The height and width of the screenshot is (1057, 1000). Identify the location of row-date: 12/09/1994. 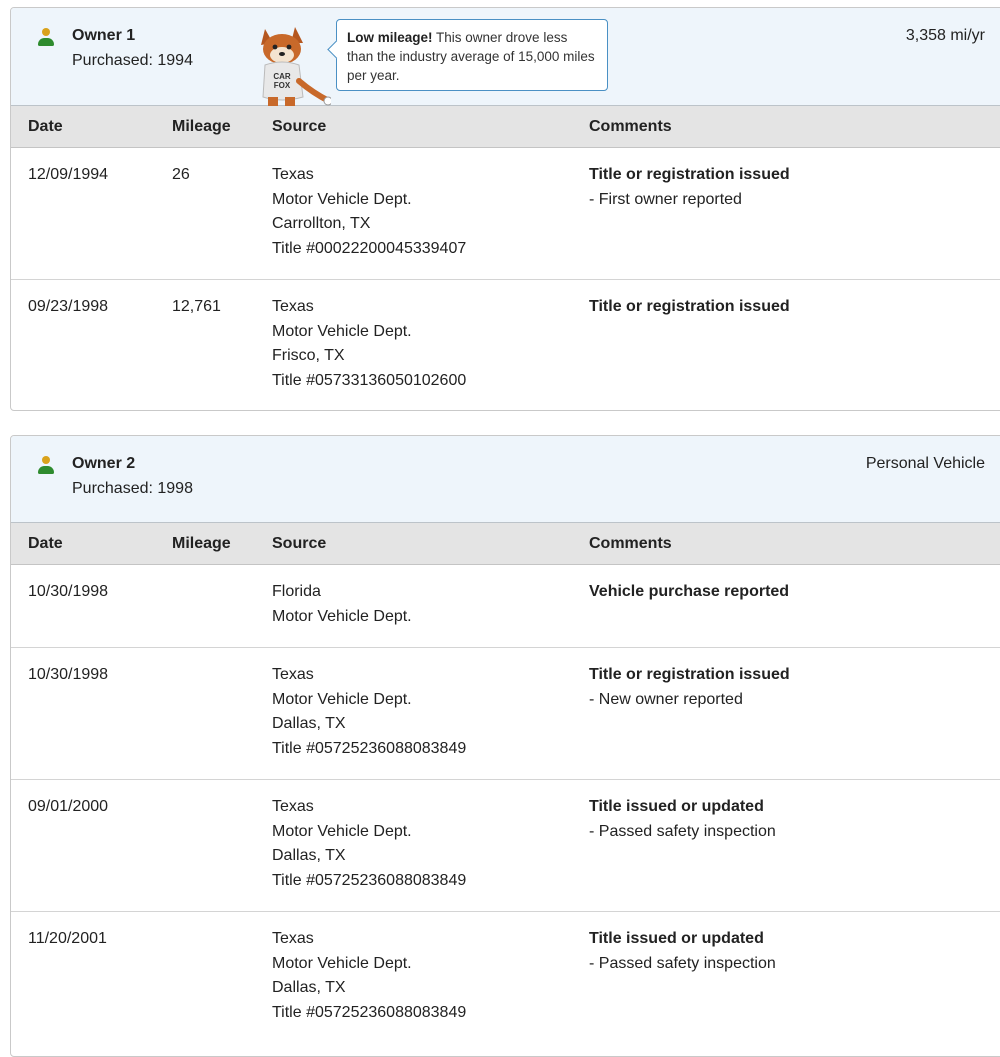
(68, 174).